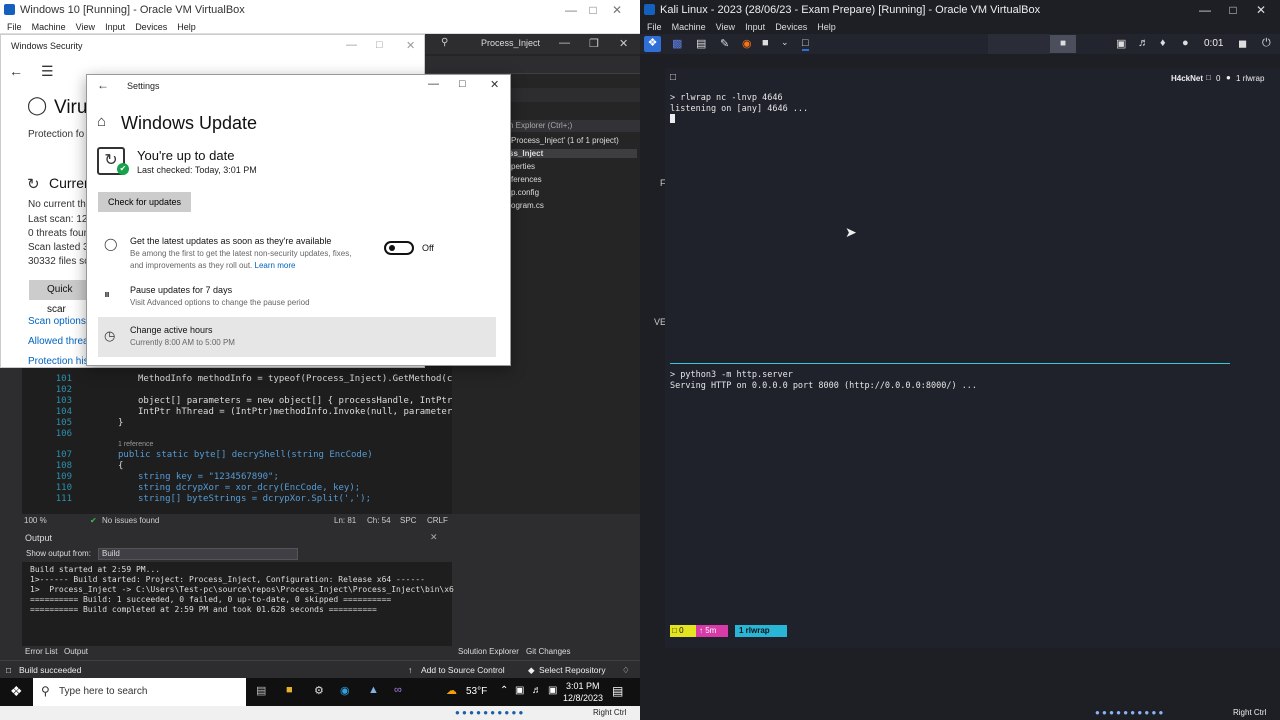  What do you see at coordinates (41, 651) in the screenshot?
I see `tab-error-list: Error List` at bounding box center [41, 651].